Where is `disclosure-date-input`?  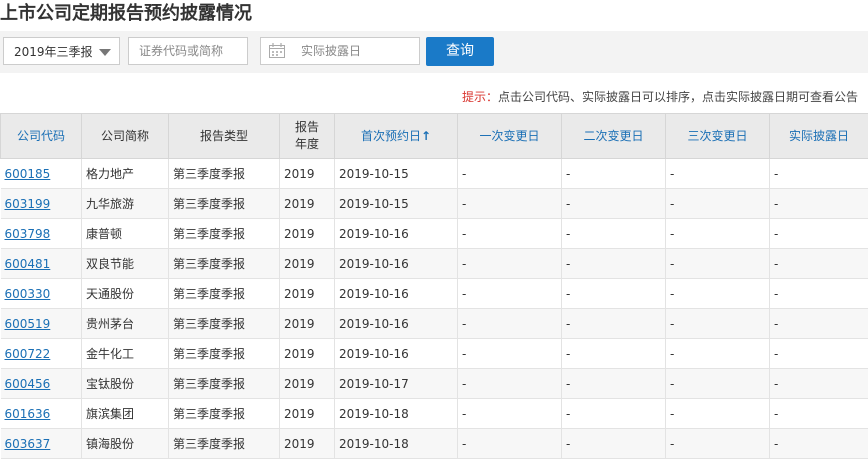 disclosure-date-input is located at coordinates (363, 51).